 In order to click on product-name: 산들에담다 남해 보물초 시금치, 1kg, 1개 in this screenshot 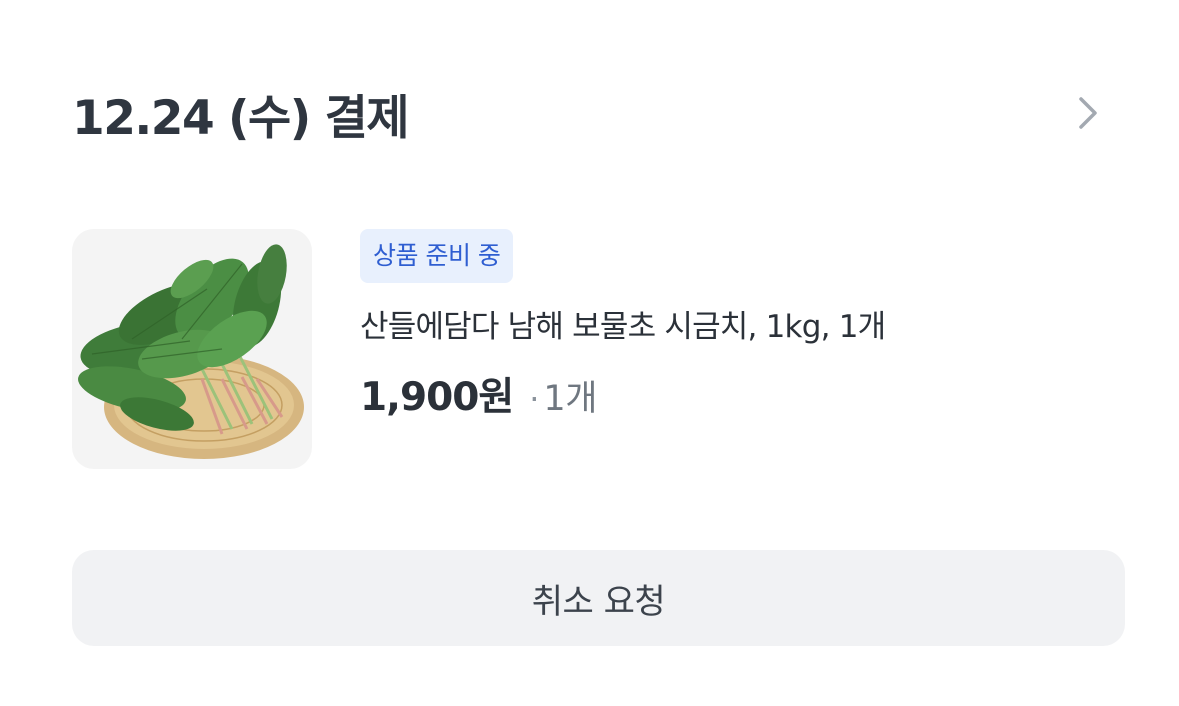, I will do `click(730, 323)`.